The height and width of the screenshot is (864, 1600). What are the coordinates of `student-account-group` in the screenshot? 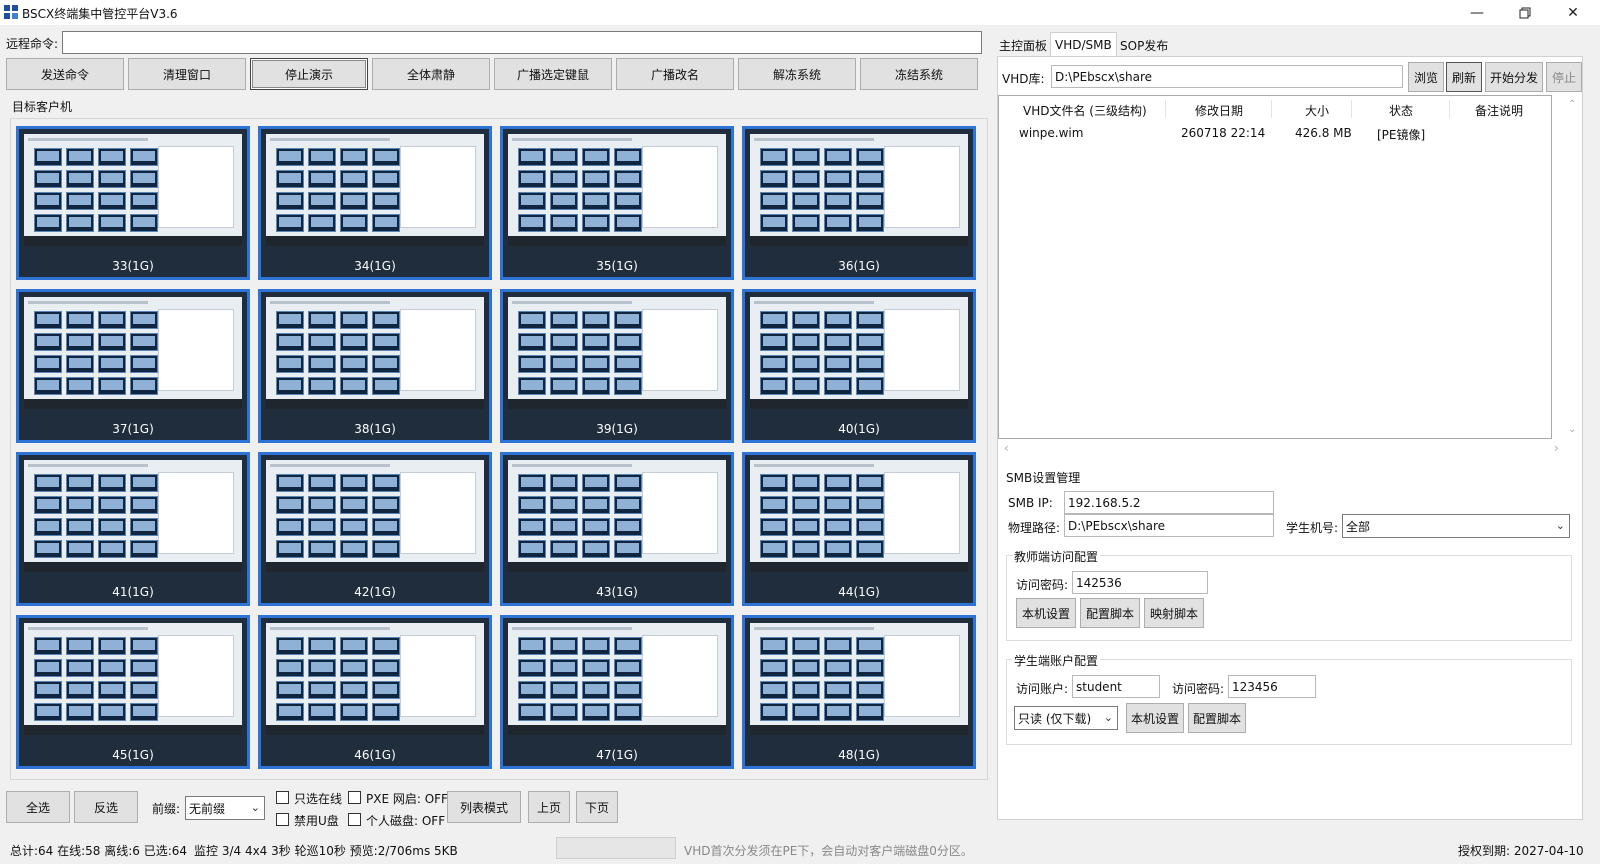 It's located at (1289, 702).